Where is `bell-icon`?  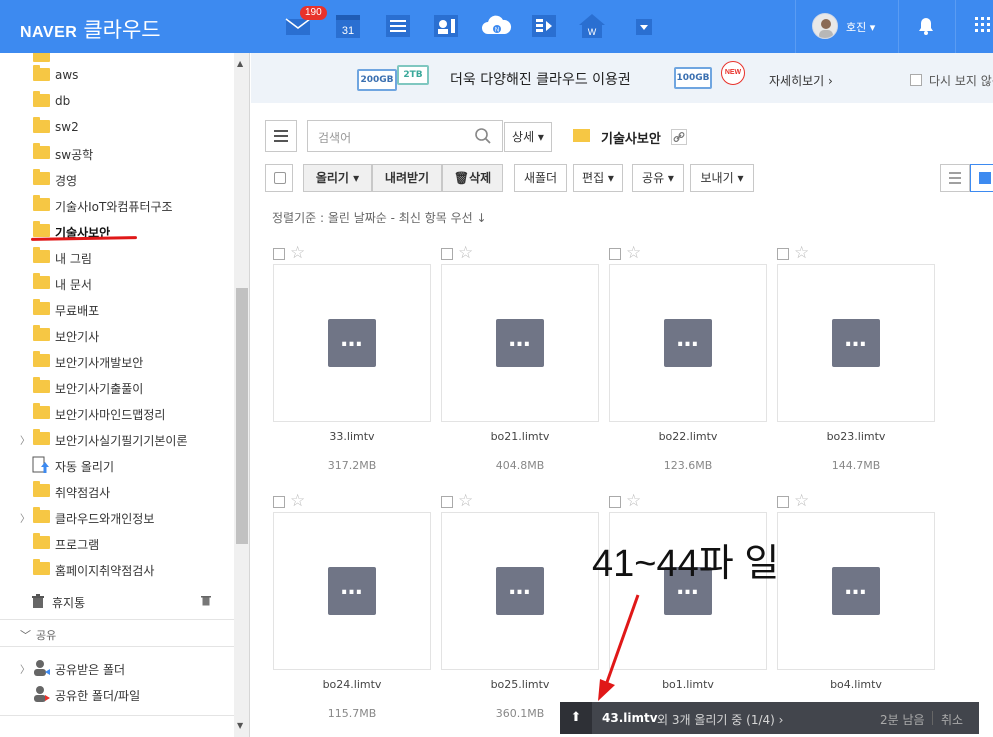
bell-icon is located at coordinates (926, 27).